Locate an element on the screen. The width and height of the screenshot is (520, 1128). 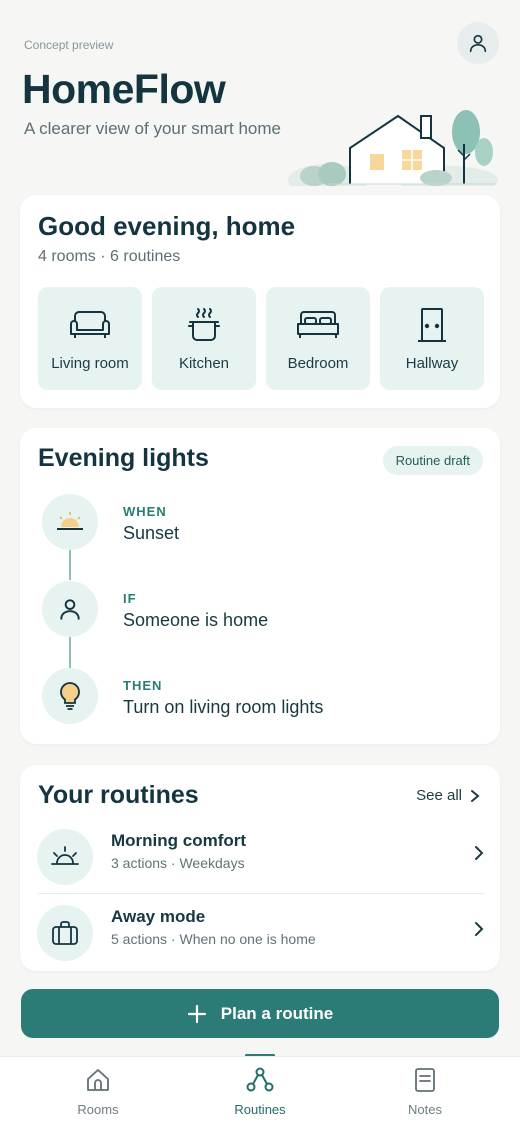
routines-title: Your routines is located at coordinates (118, 795).